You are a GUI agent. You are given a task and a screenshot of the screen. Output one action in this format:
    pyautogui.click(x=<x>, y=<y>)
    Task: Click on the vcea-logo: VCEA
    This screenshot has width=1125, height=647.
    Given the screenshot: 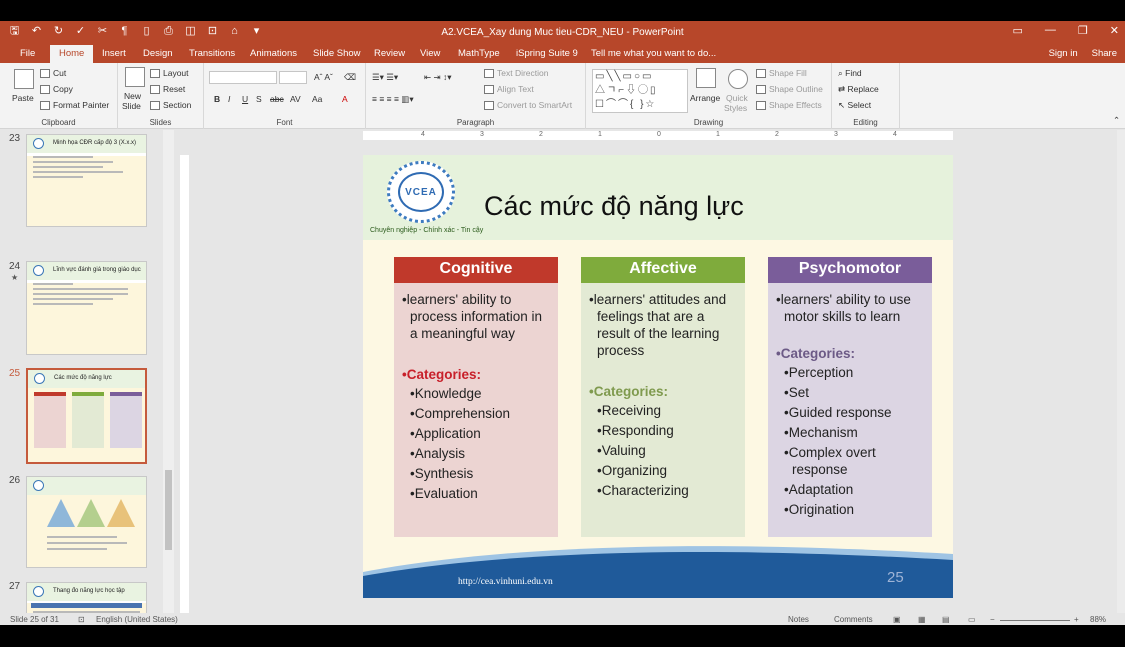 What is the action you would take?
    pyautogui.click(x=421, y=192)
    